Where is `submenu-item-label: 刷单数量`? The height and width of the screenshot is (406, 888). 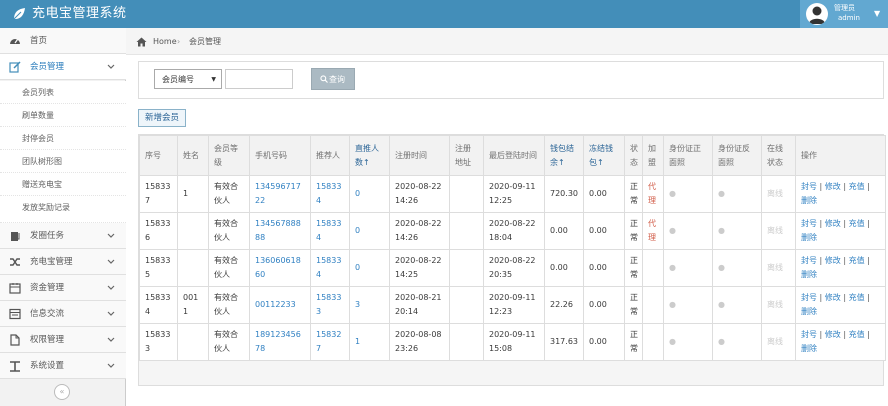
submenu-item-label: 刷单数量 is located at coordinates (38, 115).